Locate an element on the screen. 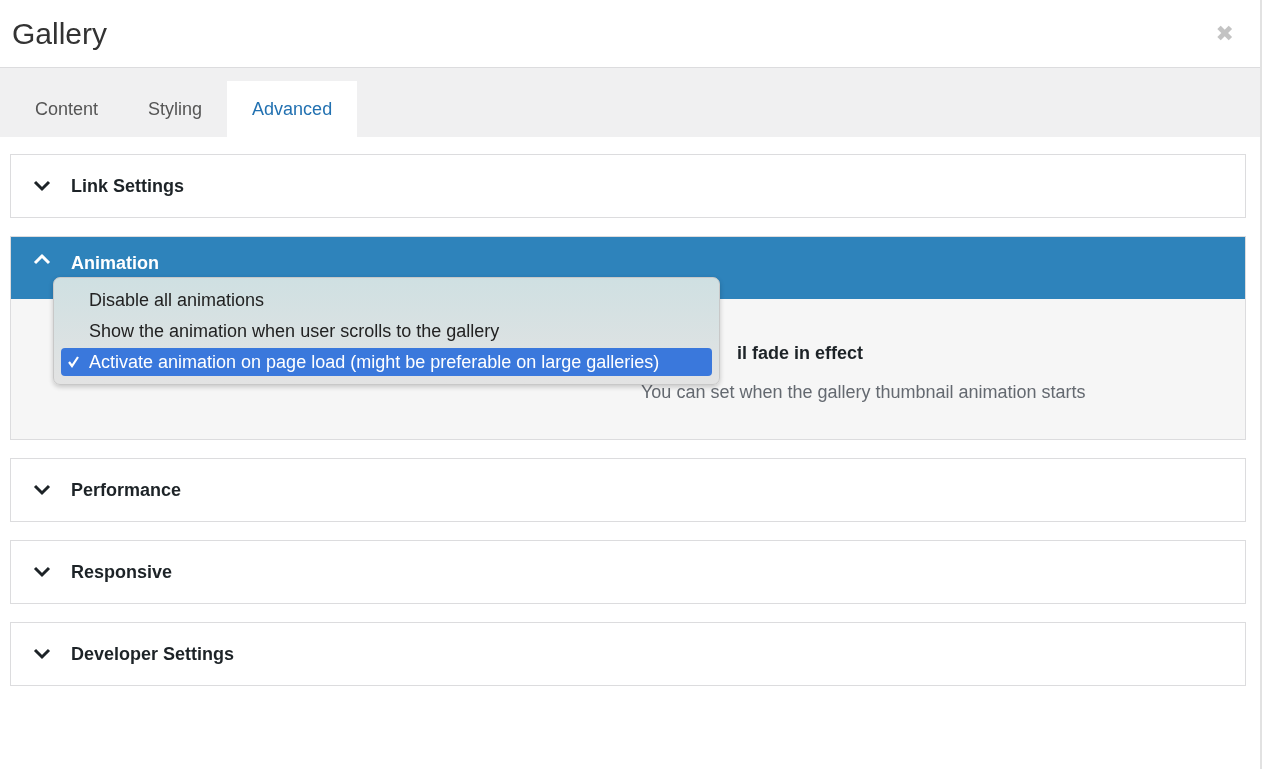  field-description: You can set when the gallery thumbnail animation starts is located at coordinates (864, 392).